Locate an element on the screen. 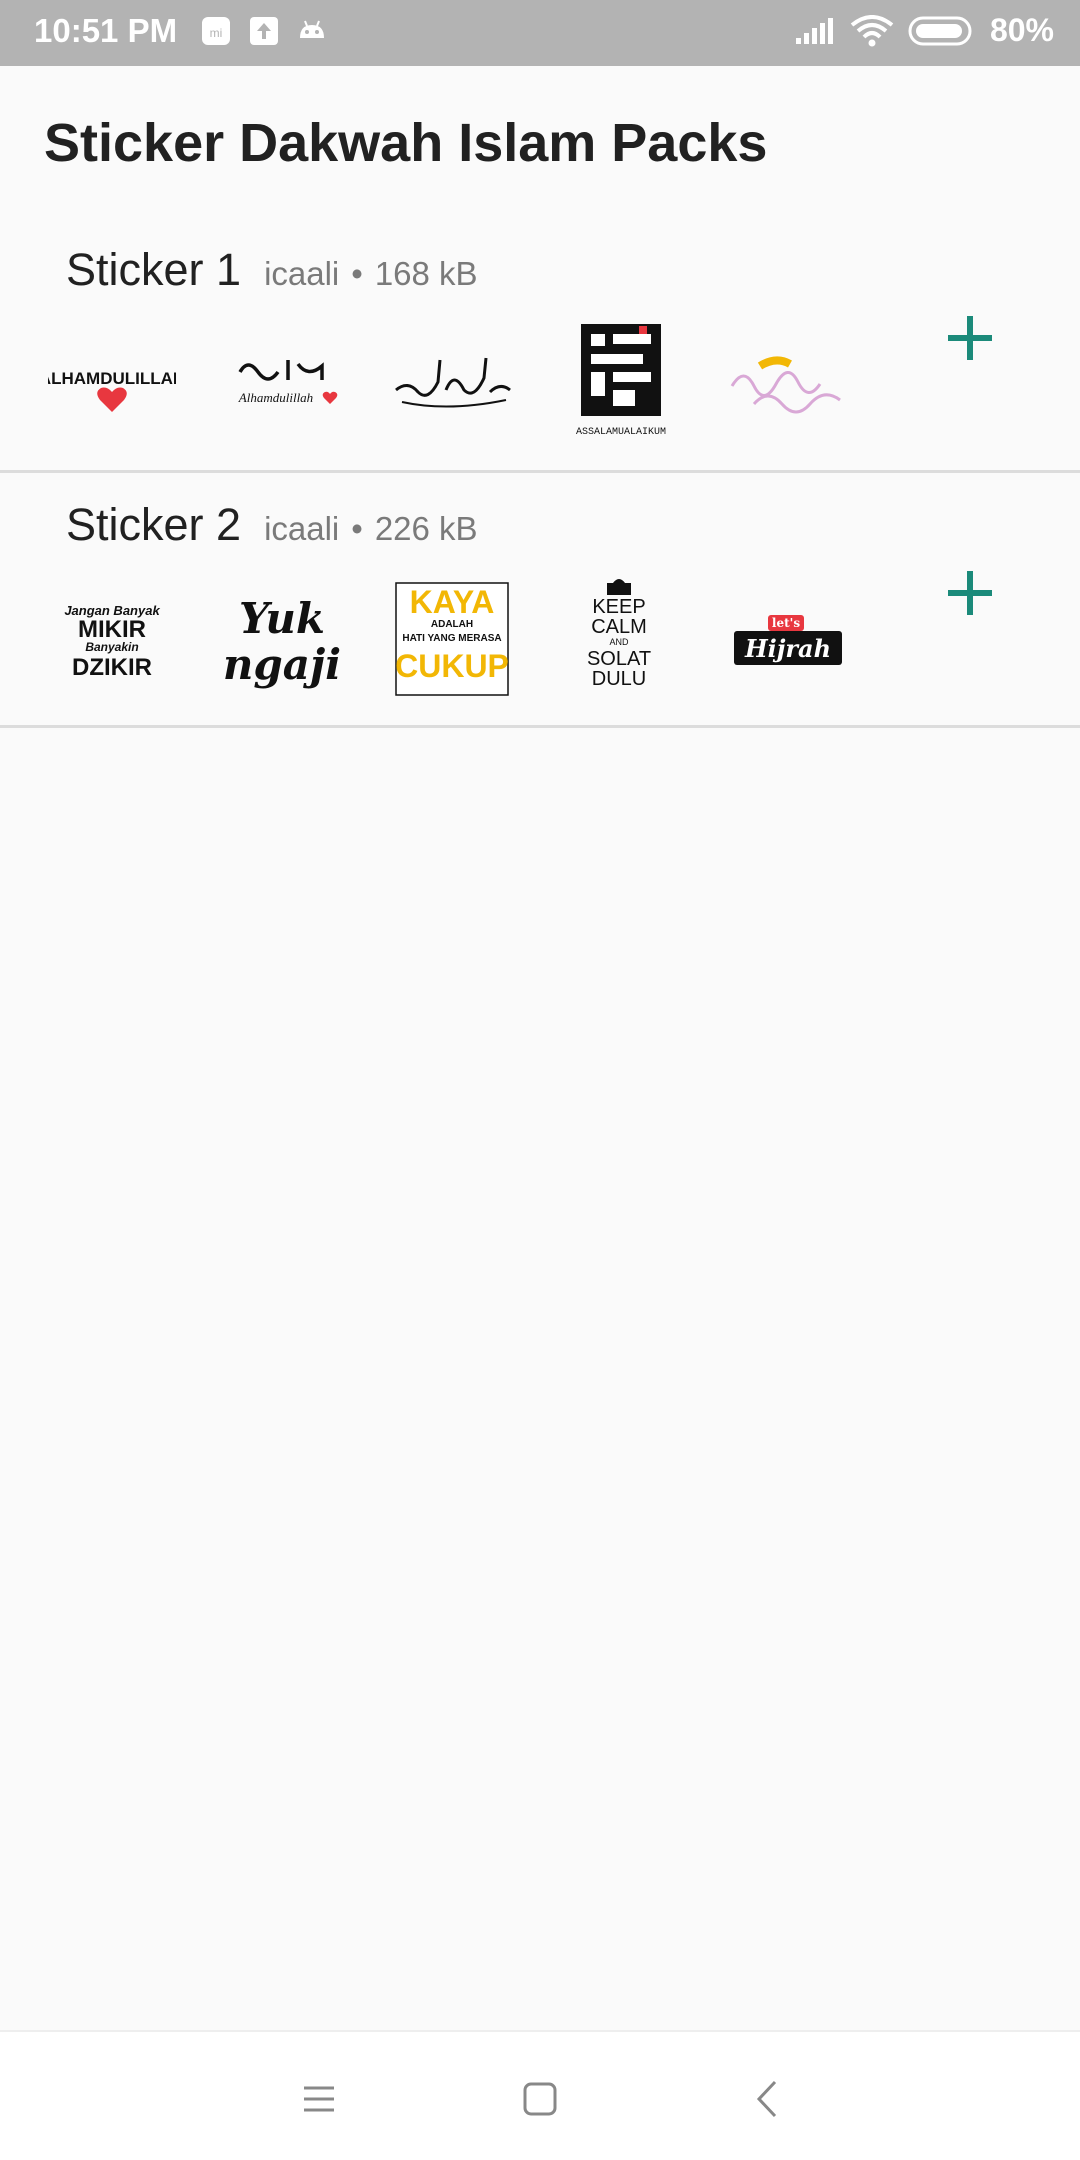  sticker-bismillah-calligraphy is located at coordinates (452, 384).